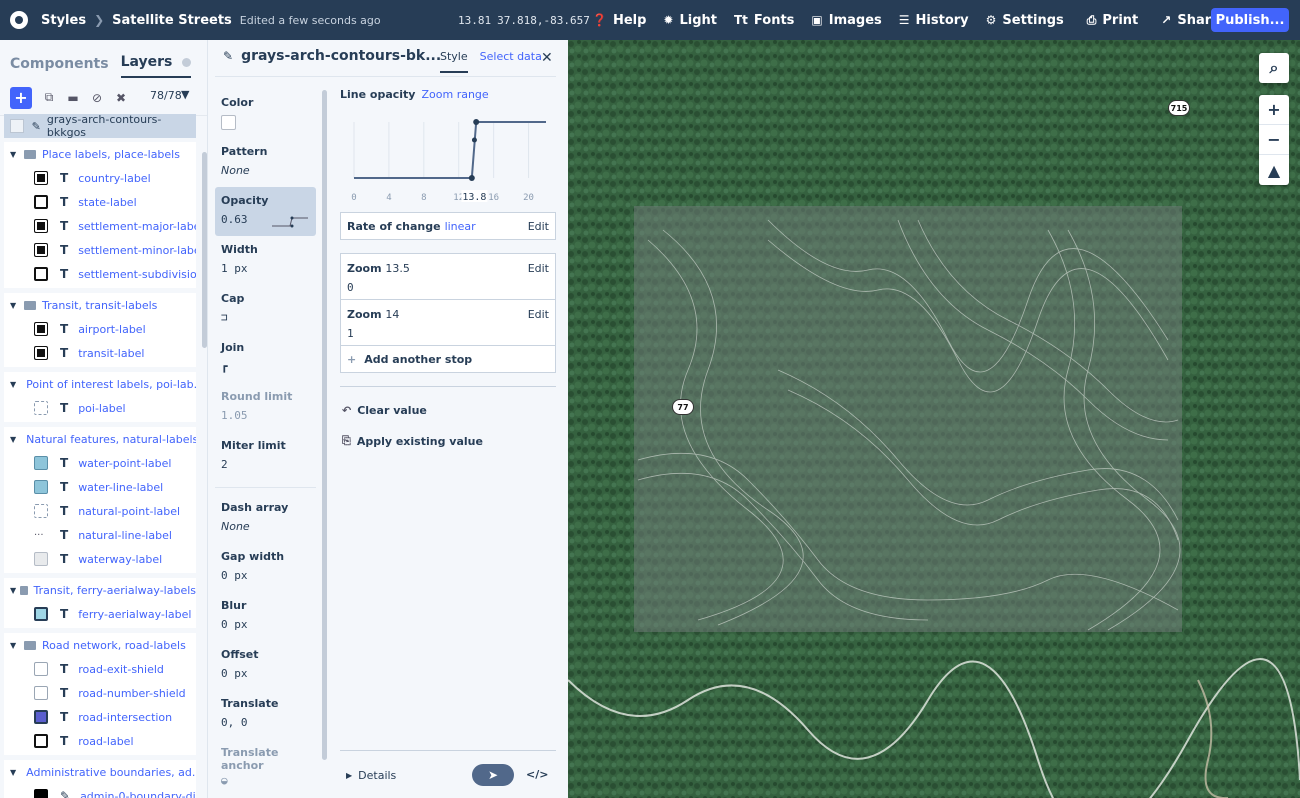 The image size is (1300, 798). Describe the element at coordinates (100, 614) in the screenshot. I see `layer-row: Tferry-aerialway-label` at that location.